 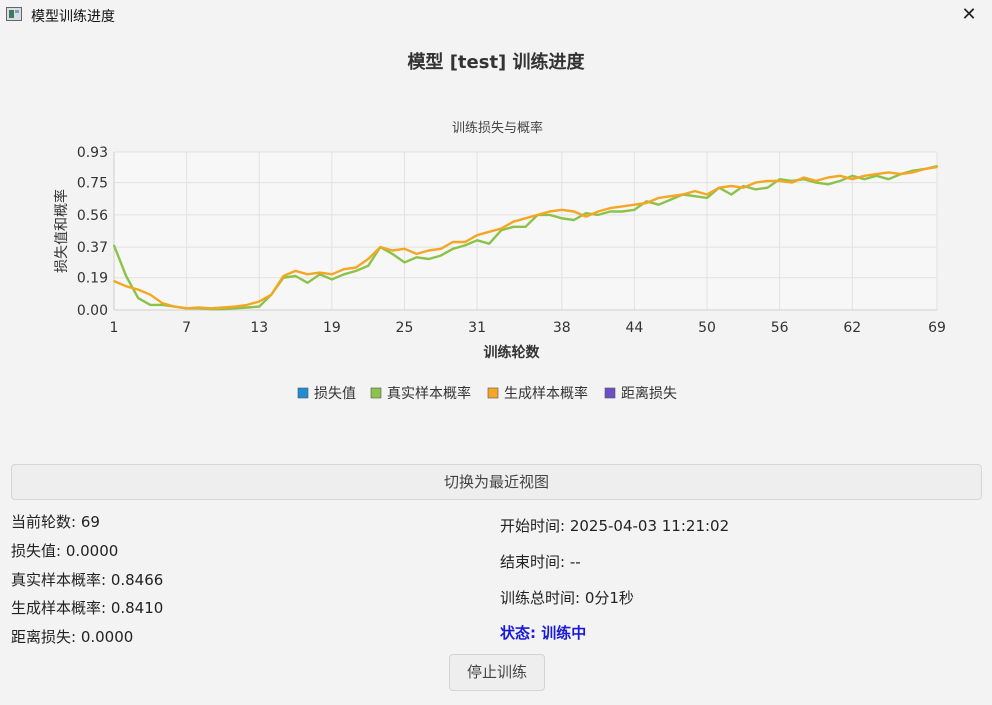 I want to click on y-tick-label: 0.37, so click(x=92, y=248).